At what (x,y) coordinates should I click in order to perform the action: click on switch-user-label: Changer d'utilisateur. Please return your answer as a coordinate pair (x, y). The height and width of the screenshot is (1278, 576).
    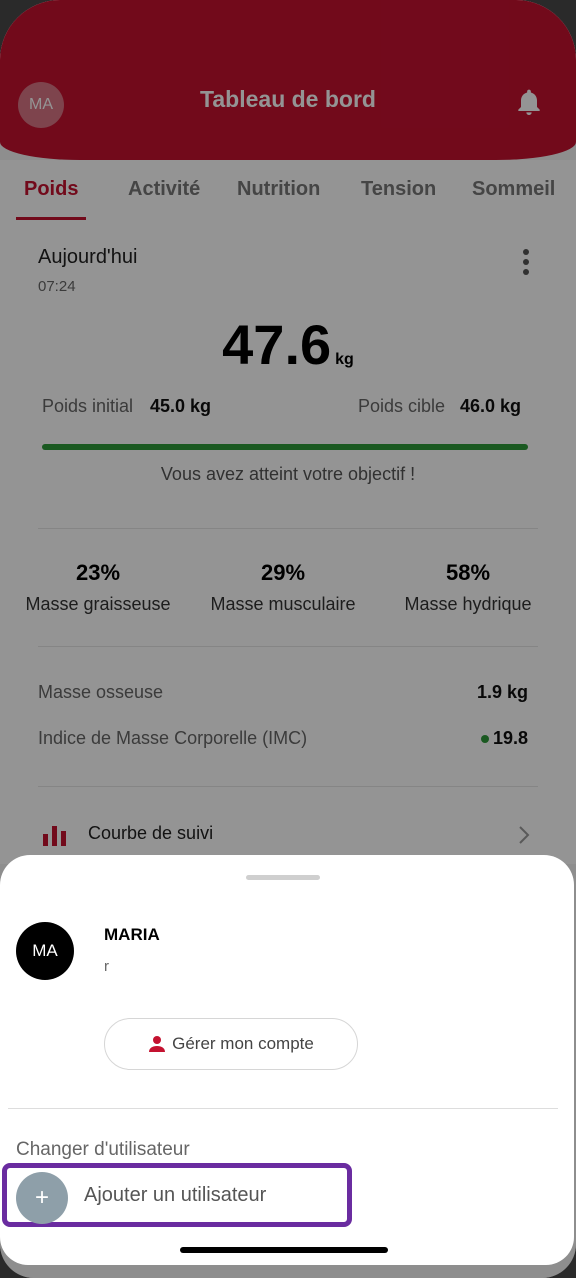
    Looking at the image, I should click on (103, 1149).